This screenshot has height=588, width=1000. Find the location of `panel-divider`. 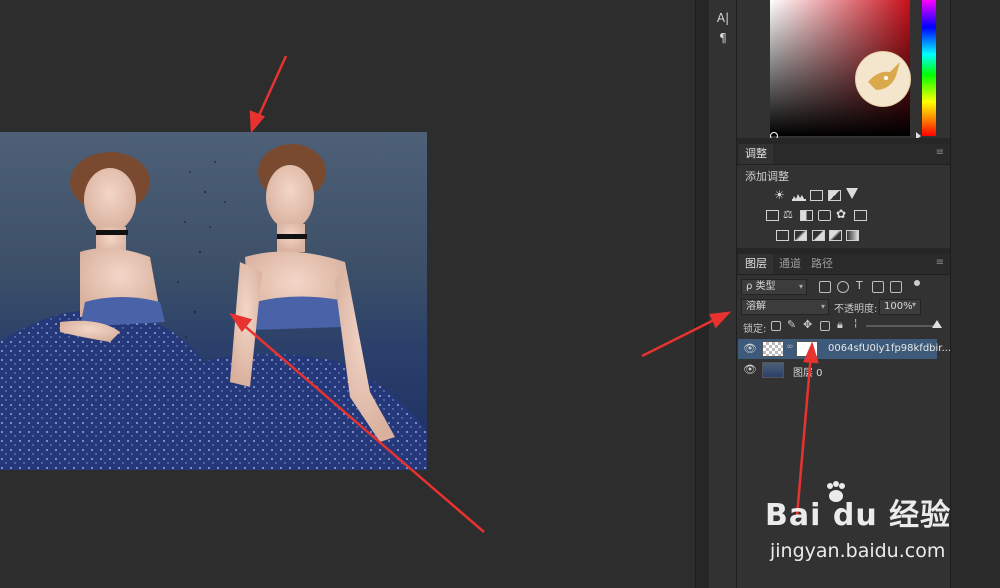

panel-divider is located at coordinates (702, 294).